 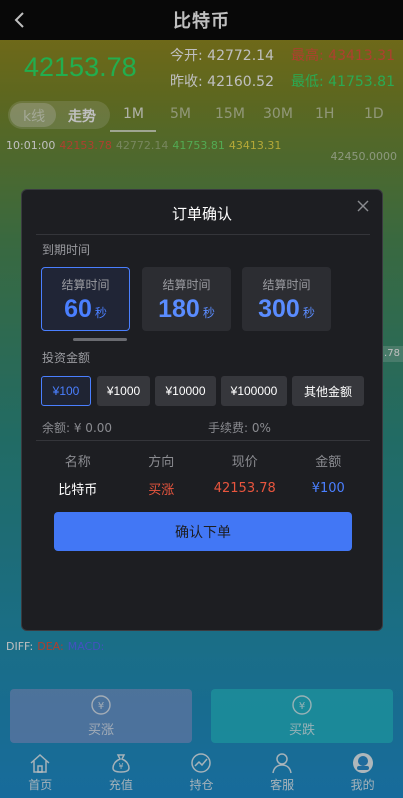 I want to click on summary-value-row: 比特币 买涨 42153.78 ¥100, so click(x=203, y=488).